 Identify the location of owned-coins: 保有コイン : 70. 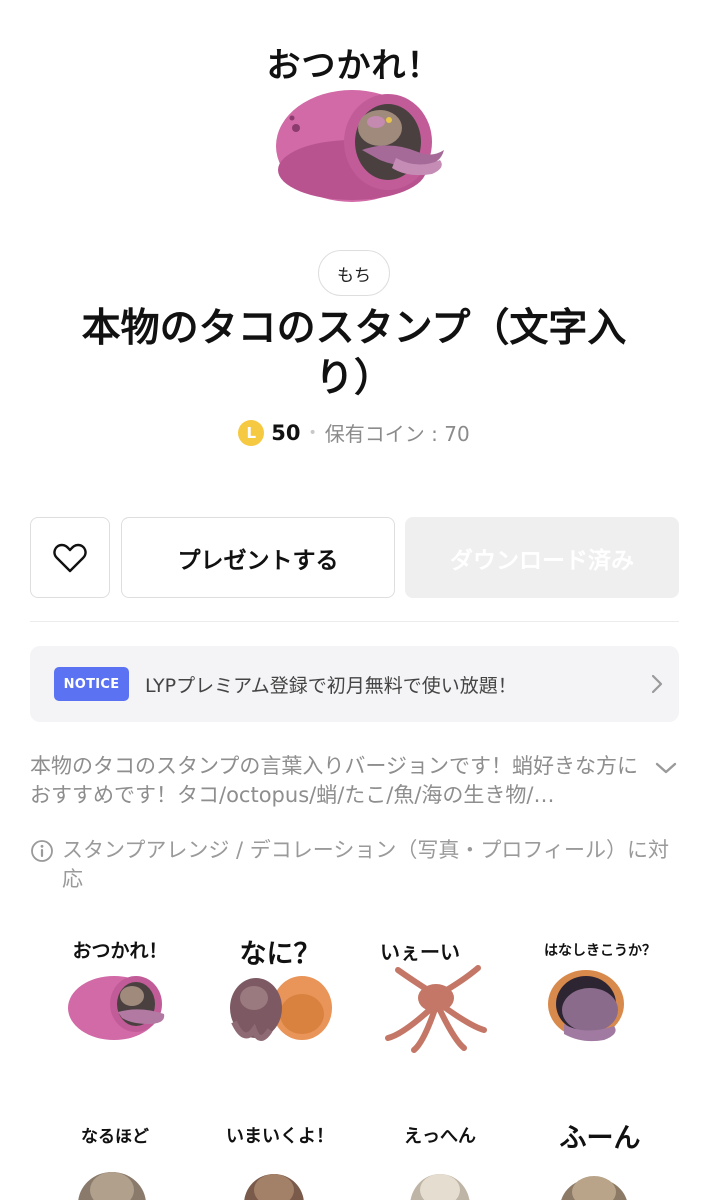
(397, 434).